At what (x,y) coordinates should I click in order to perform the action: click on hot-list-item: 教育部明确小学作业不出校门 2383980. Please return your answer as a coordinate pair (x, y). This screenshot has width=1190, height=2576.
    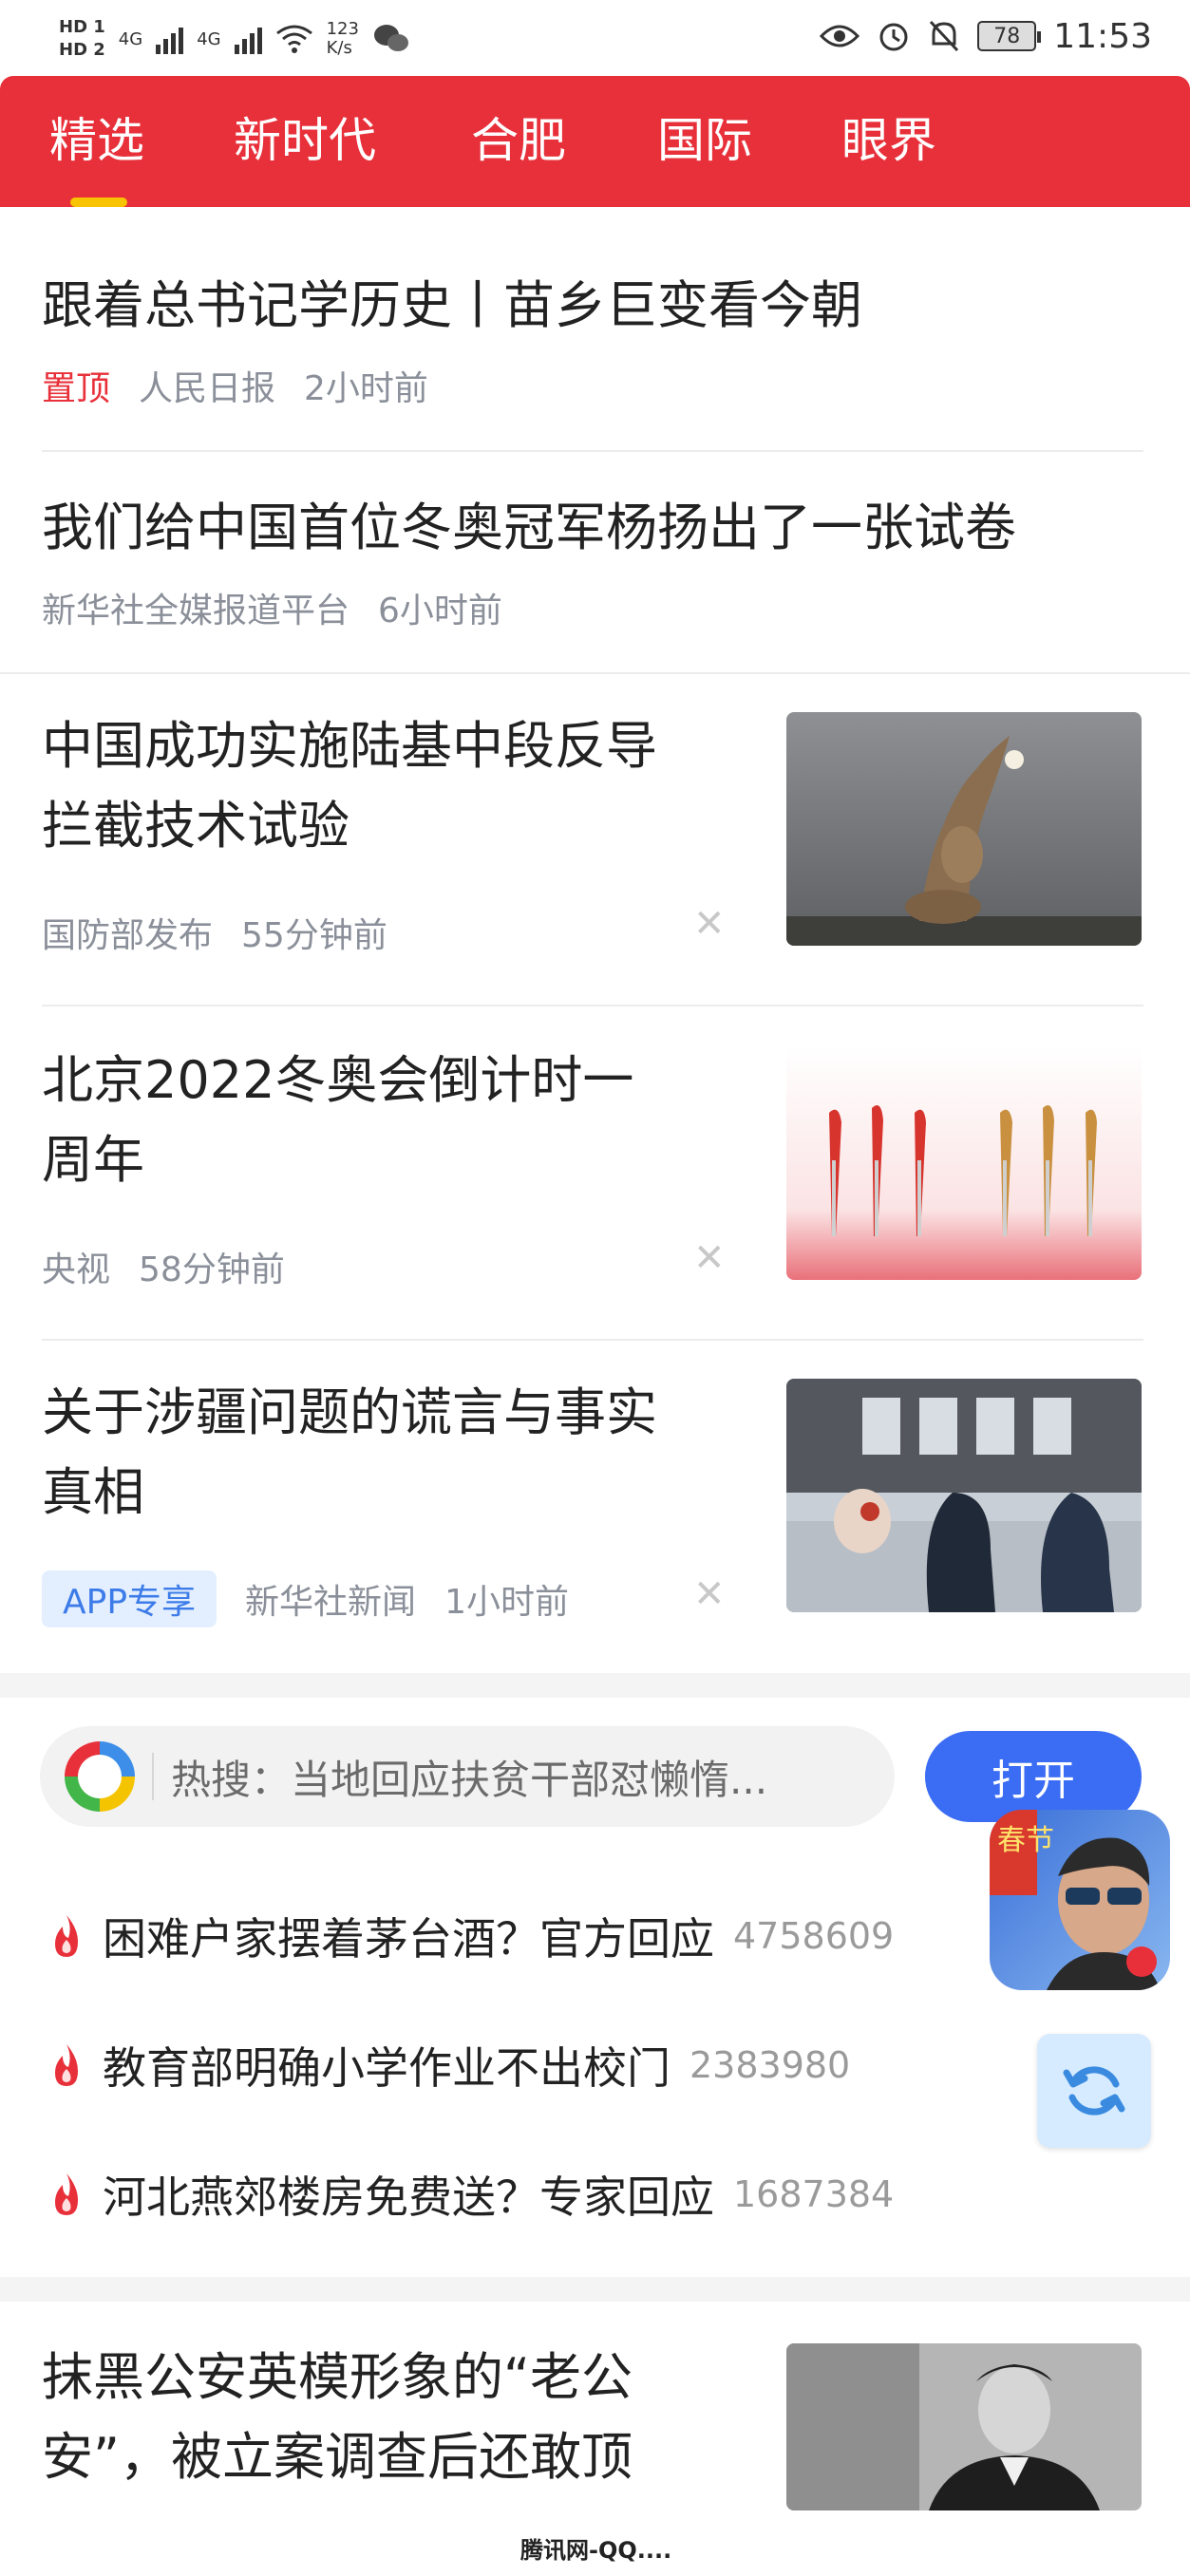
    Looking at the image, I should click on (449, 2065).